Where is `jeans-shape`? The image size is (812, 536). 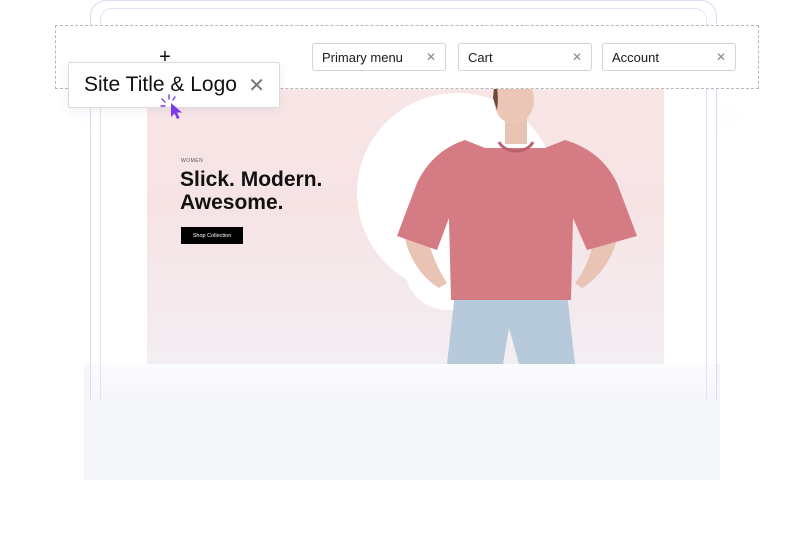
jeans-shape is located at coordinates (511, 328).